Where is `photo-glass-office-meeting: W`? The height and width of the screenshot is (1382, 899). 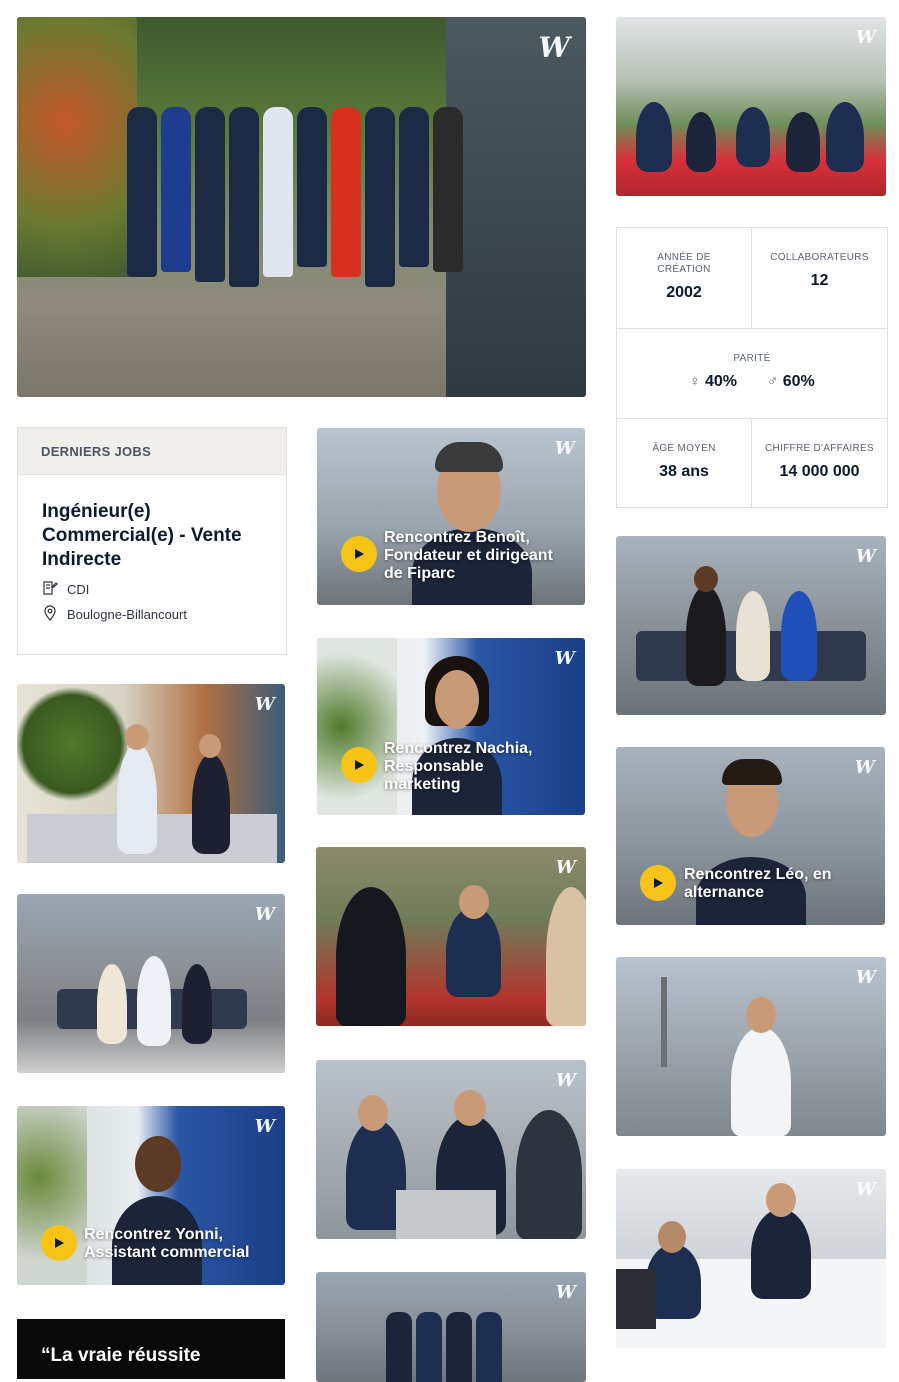 photo-glass-office-meeting: W is located at coordinates (751, 106).